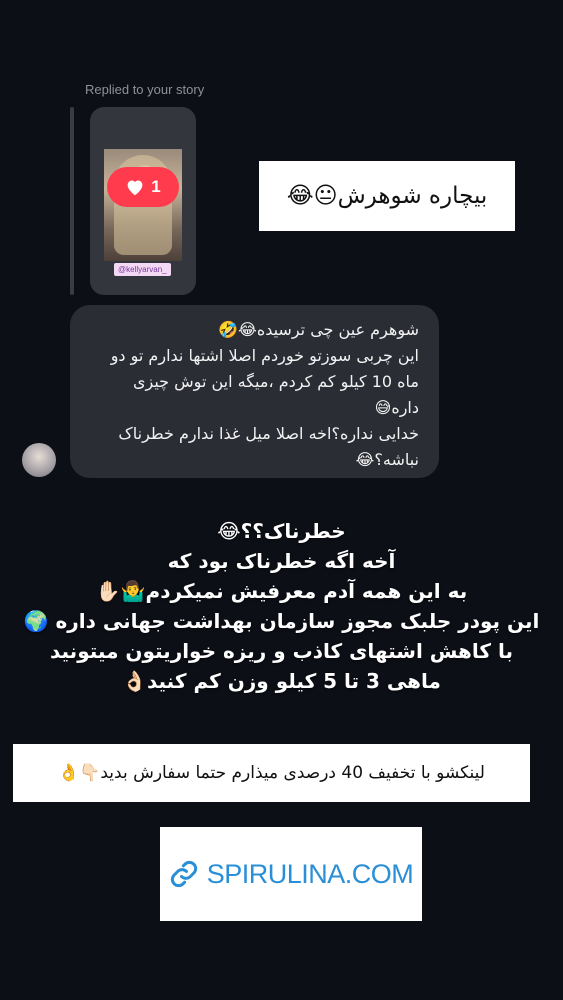 This screenshot has height=1000, width=563. I want to click on link-icon, so click(183, 874).